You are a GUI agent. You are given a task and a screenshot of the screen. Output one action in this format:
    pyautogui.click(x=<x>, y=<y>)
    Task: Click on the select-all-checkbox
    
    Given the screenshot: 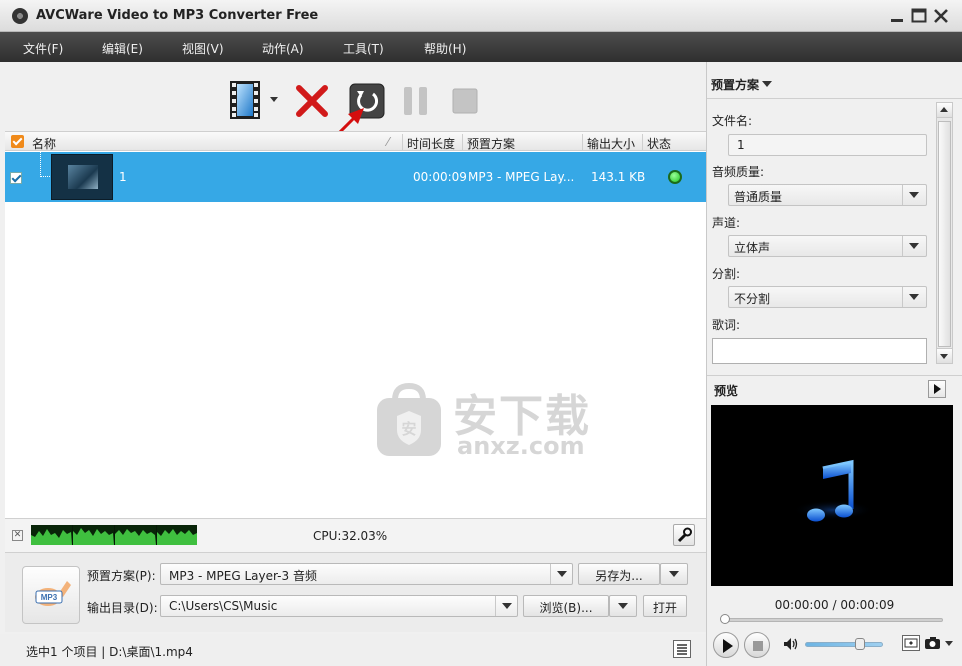 What is the action you would take?
    pyautogui.click(x=17, y=141)
    